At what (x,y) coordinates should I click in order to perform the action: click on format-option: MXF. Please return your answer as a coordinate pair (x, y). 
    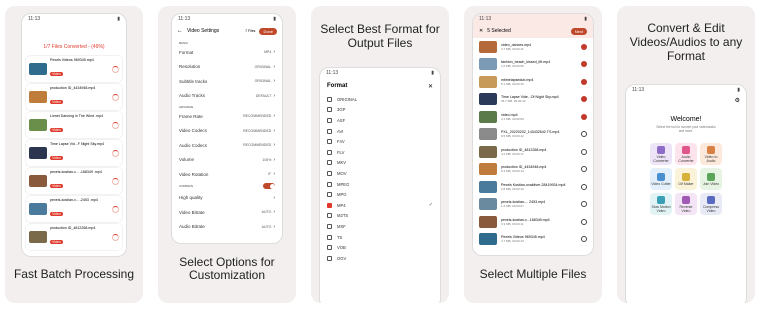
    Looking at the image, I should click on (380, 226).